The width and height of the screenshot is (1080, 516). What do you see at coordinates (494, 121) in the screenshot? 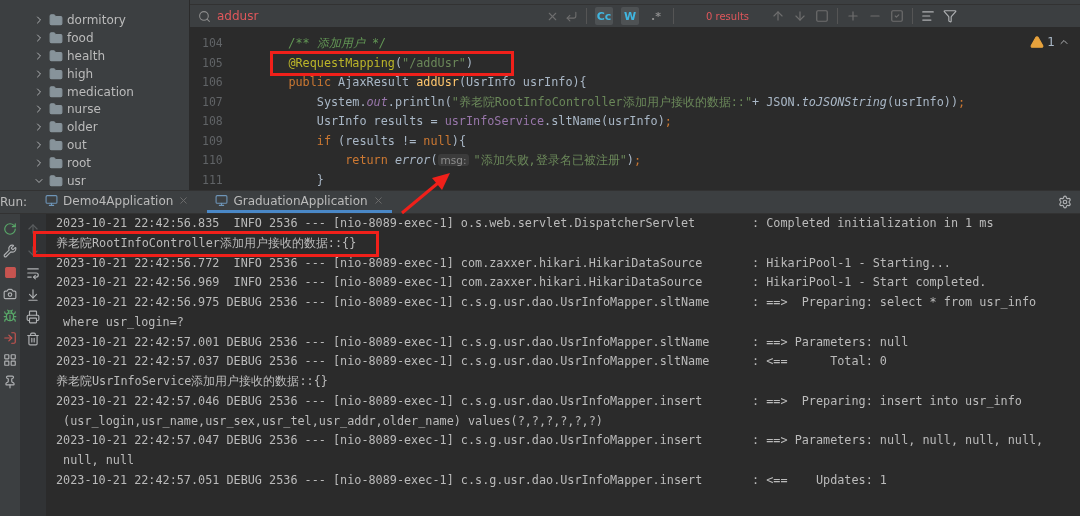
I see `code-line: UsrInfo results = usrInfoService.sltName(usrInfo);` at bounding box center [494, 121].